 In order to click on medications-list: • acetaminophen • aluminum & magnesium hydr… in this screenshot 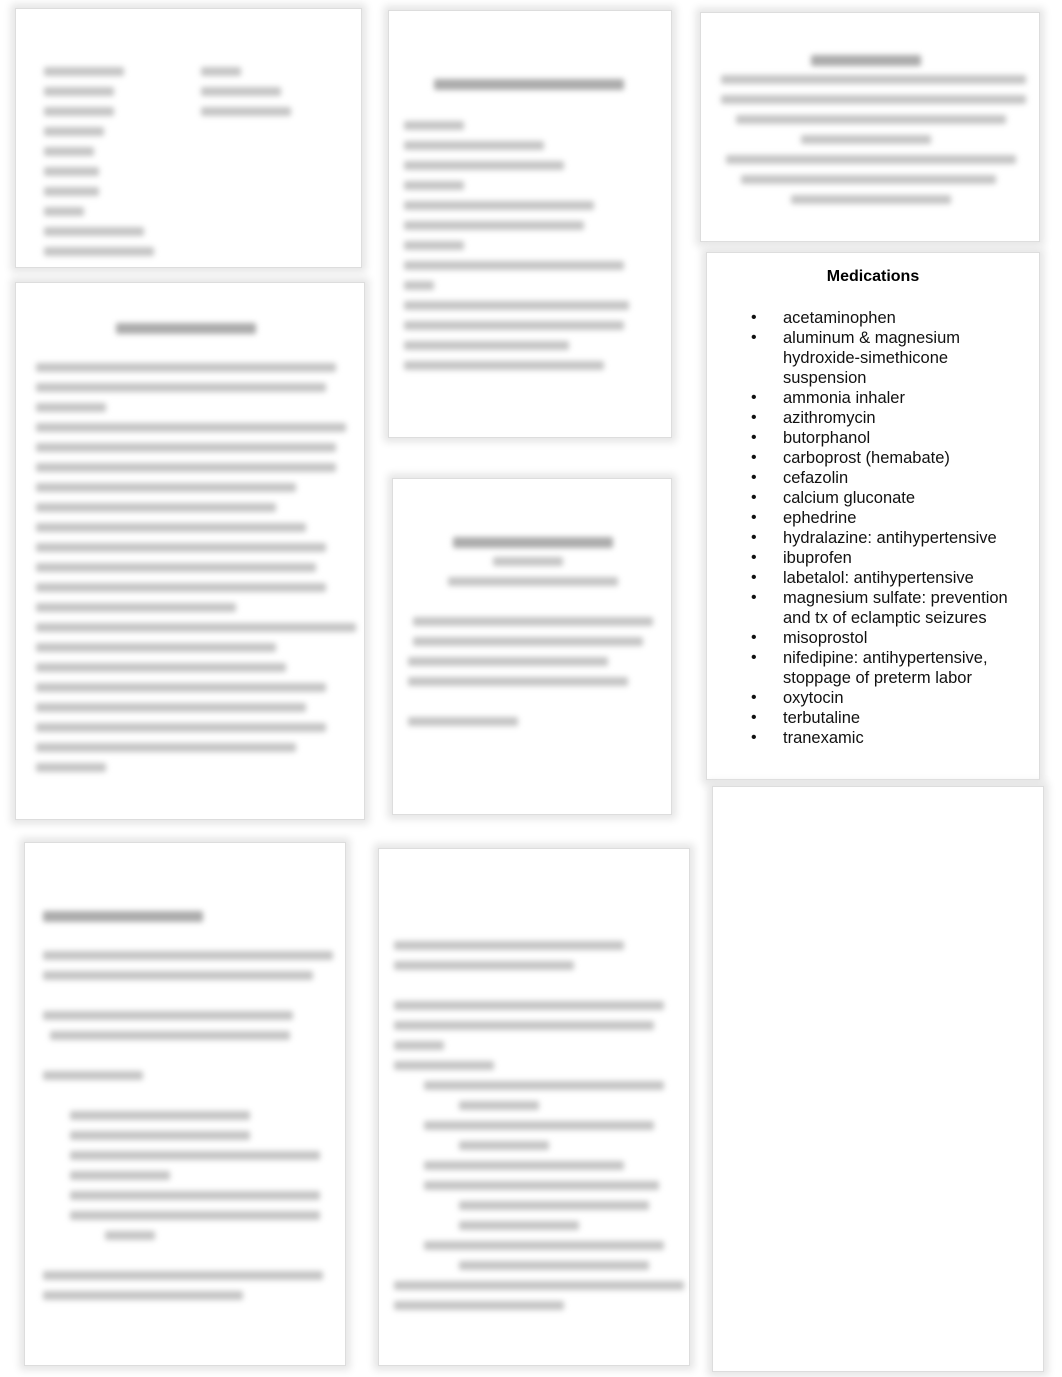, I will do `click(867, 528)`.